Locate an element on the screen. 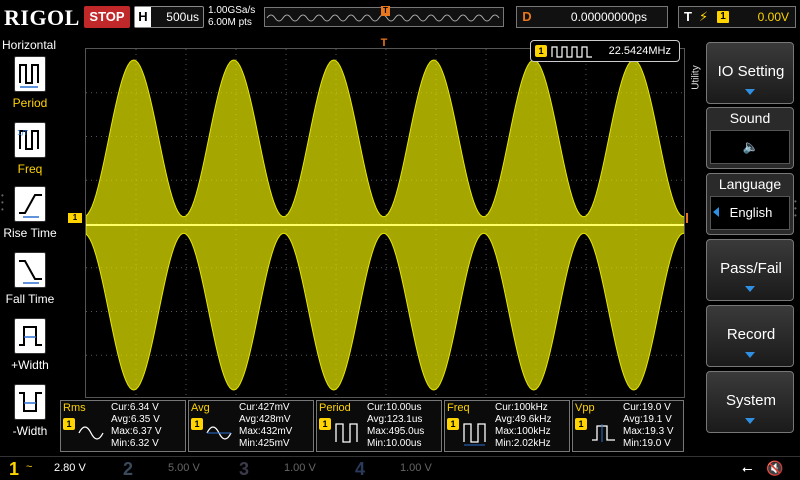 This screenshot has width=800, height=480. rms-icon is located at coordinates (91, 433).